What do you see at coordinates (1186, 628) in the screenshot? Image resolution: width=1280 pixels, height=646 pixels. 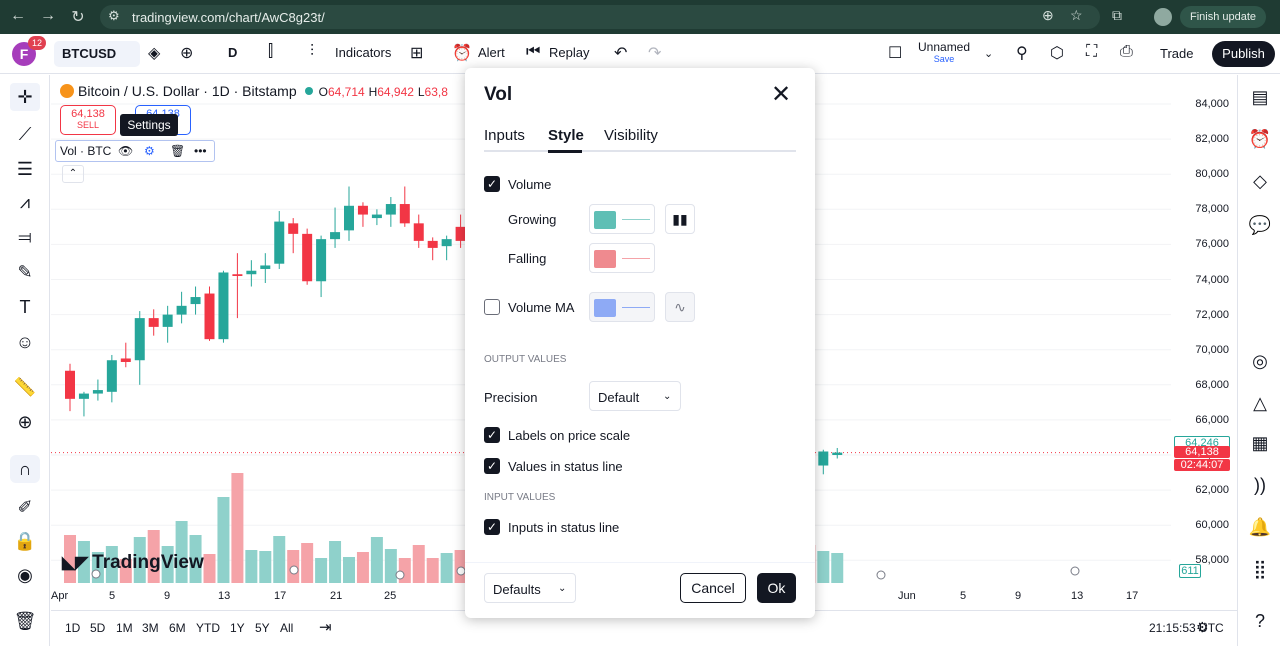 I see `utc-clock: 21:15:53 UTC` at bounding box center [1186, 628].